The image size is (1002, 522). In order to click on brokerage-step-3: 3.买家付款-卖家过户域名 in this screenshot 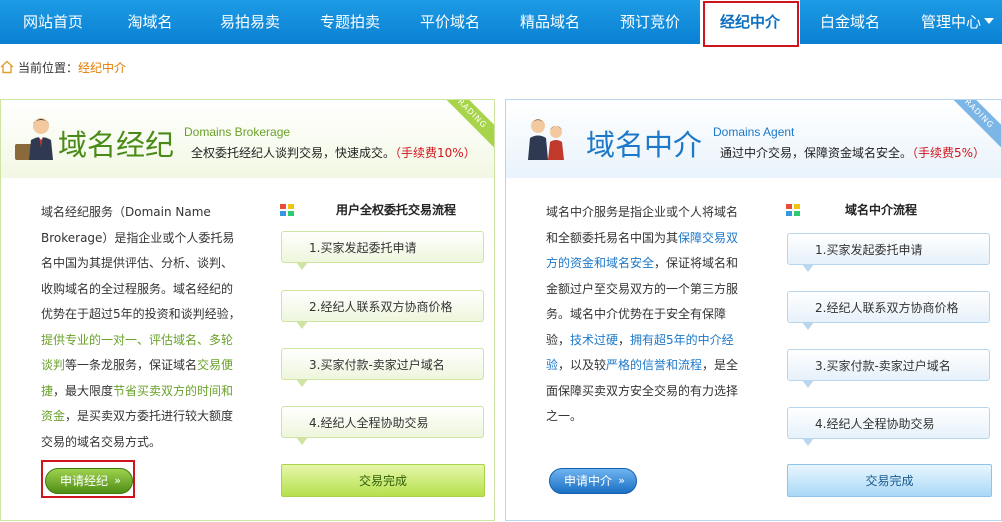, I will do `click(382, 367)`.